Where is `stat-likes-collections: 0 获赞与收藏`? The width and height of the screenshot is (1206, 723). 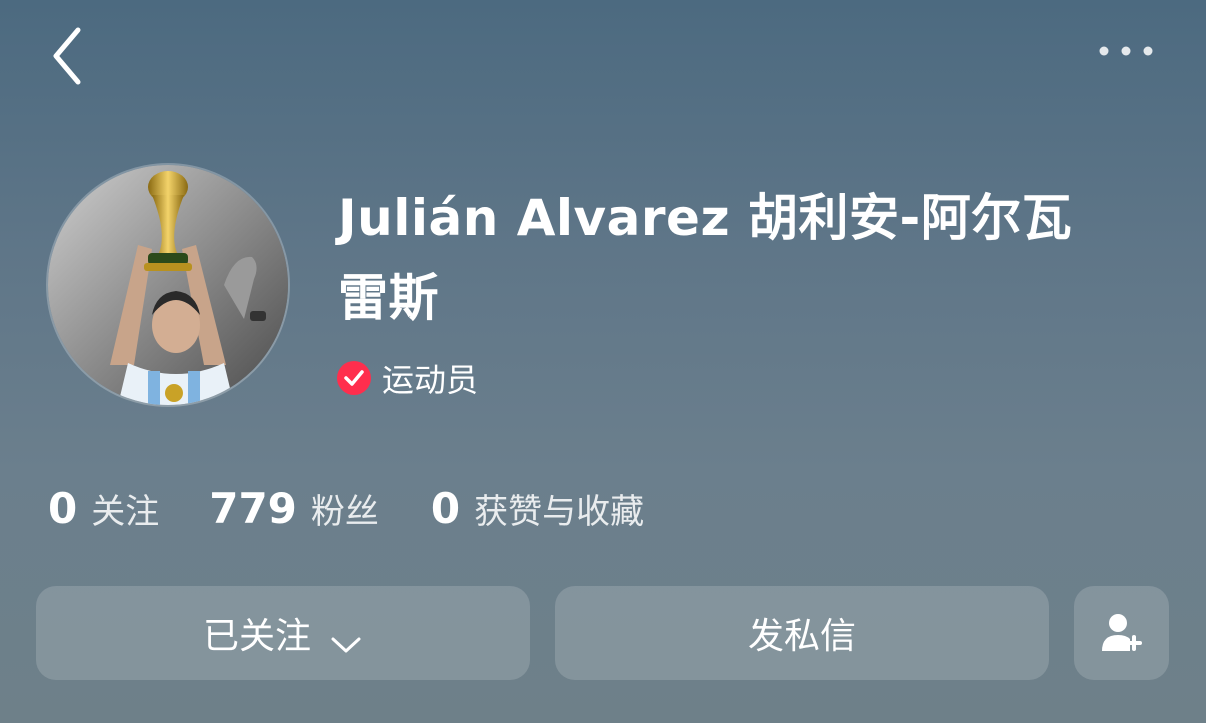
stat-likes-collections: 0 获赞与收藏 is located at coordinates (537, 510).